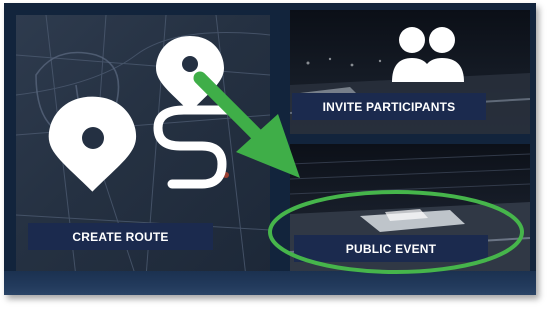 The image size is (547, 309). What do you see at coordinates (120, 236) in the screenshot?
I see `create-route-label: CREATE ROUTE` at bounding box center [120, 236].